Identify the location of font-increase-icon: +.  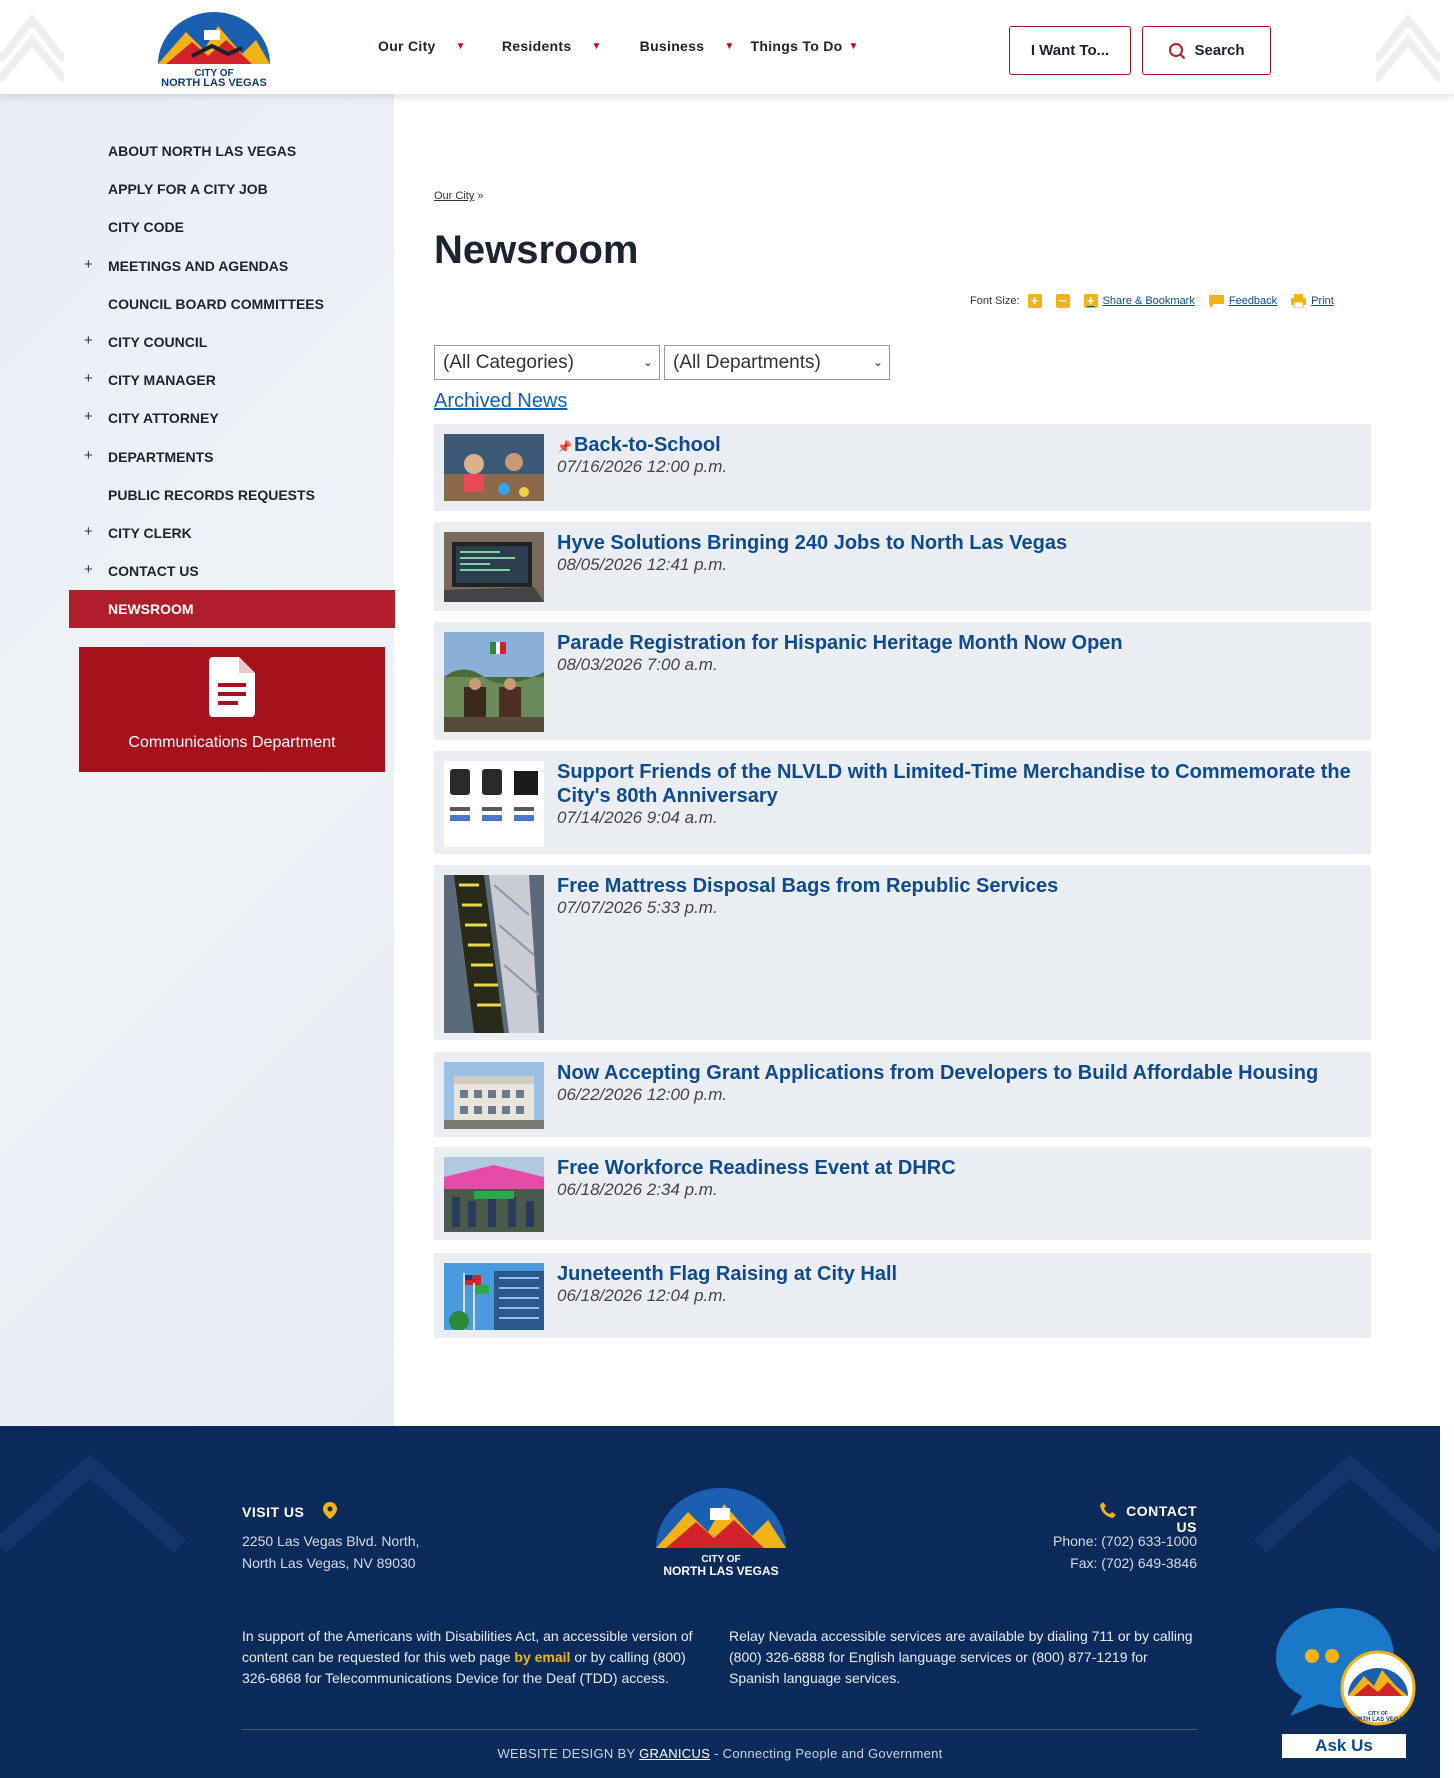
(1034, 301).